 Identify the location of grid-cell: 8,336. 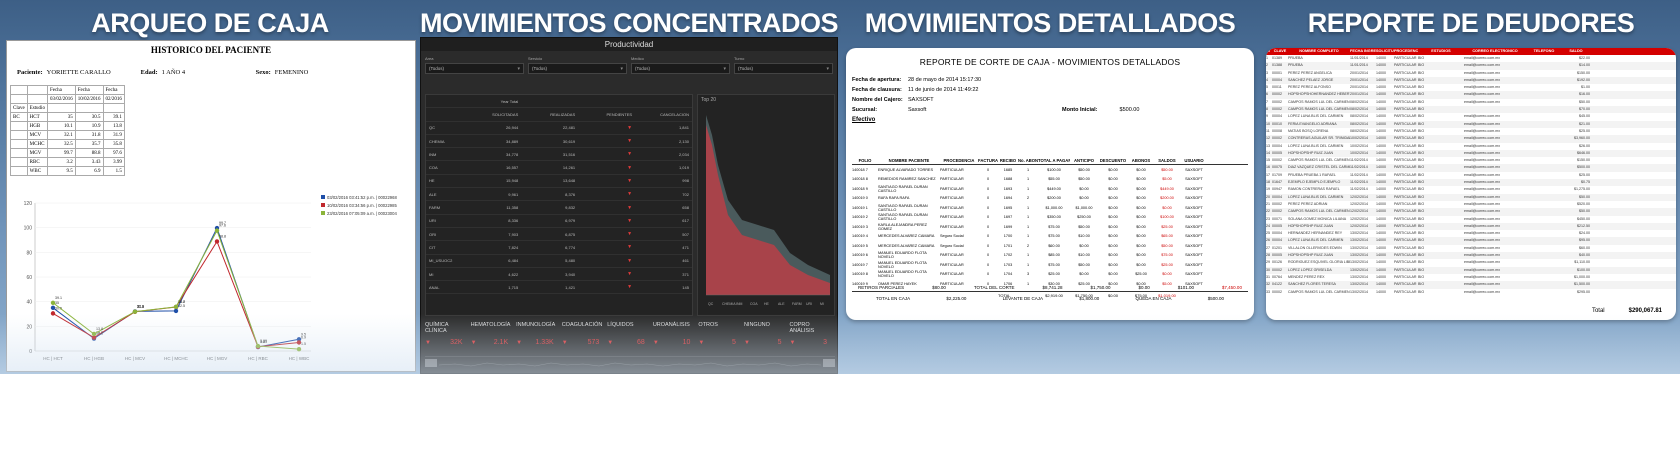
(513, 221).